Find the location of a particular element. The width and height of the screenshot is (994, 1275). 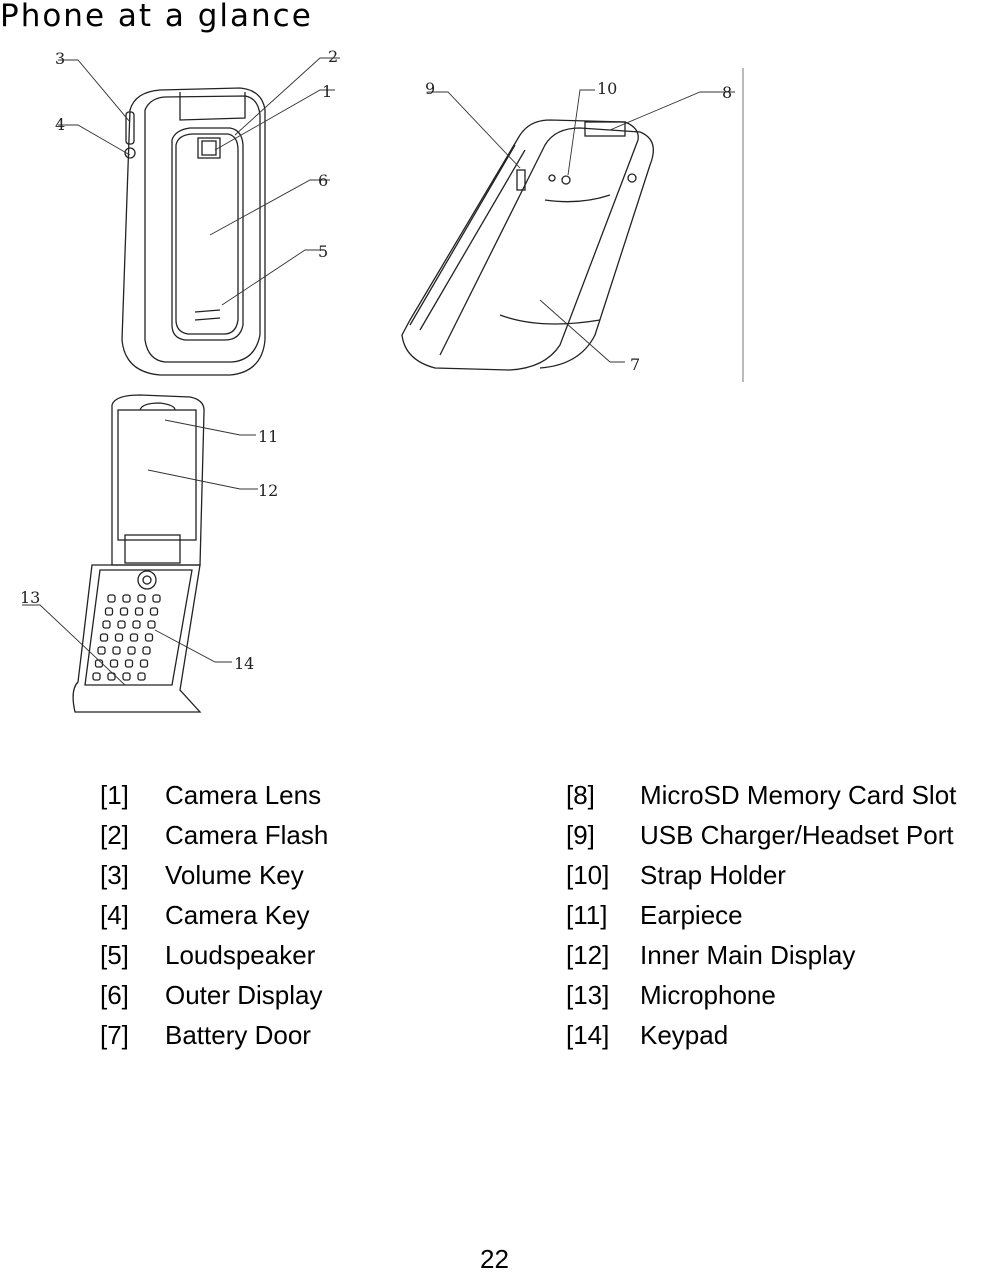

callout-10: 10 is located at coordinates (607, 88).